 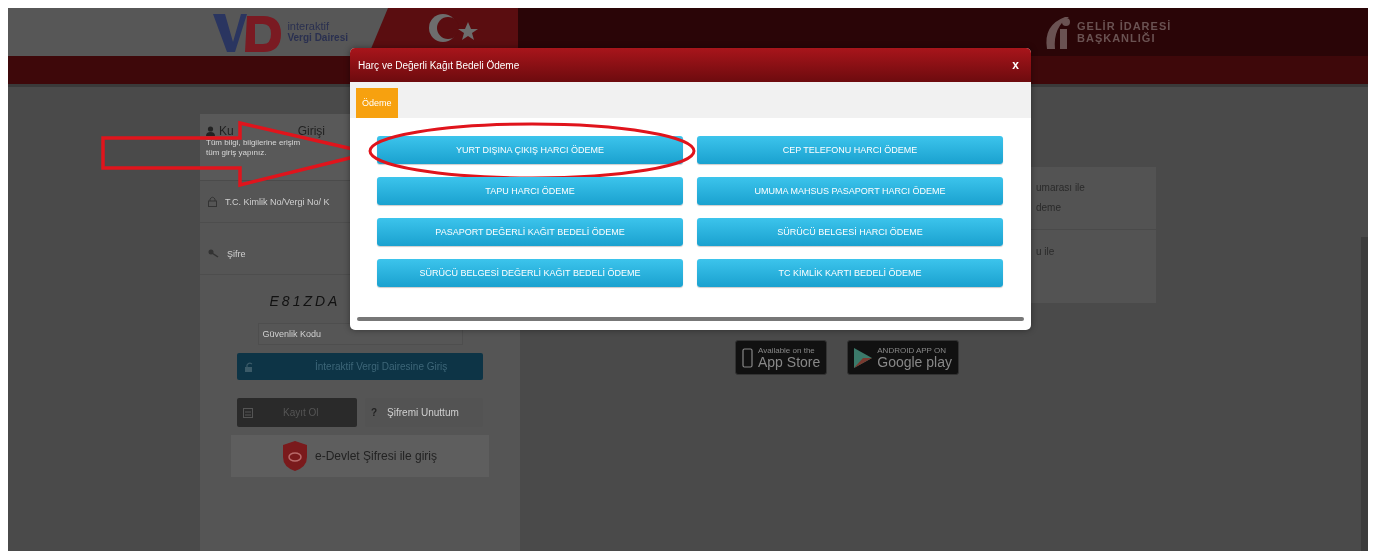 What do you see at coordinates (253, 143) in the screenshot?
I see `login-description: Tüm bilgi, bilgilerine erişim` at bounding box center [253, 143].